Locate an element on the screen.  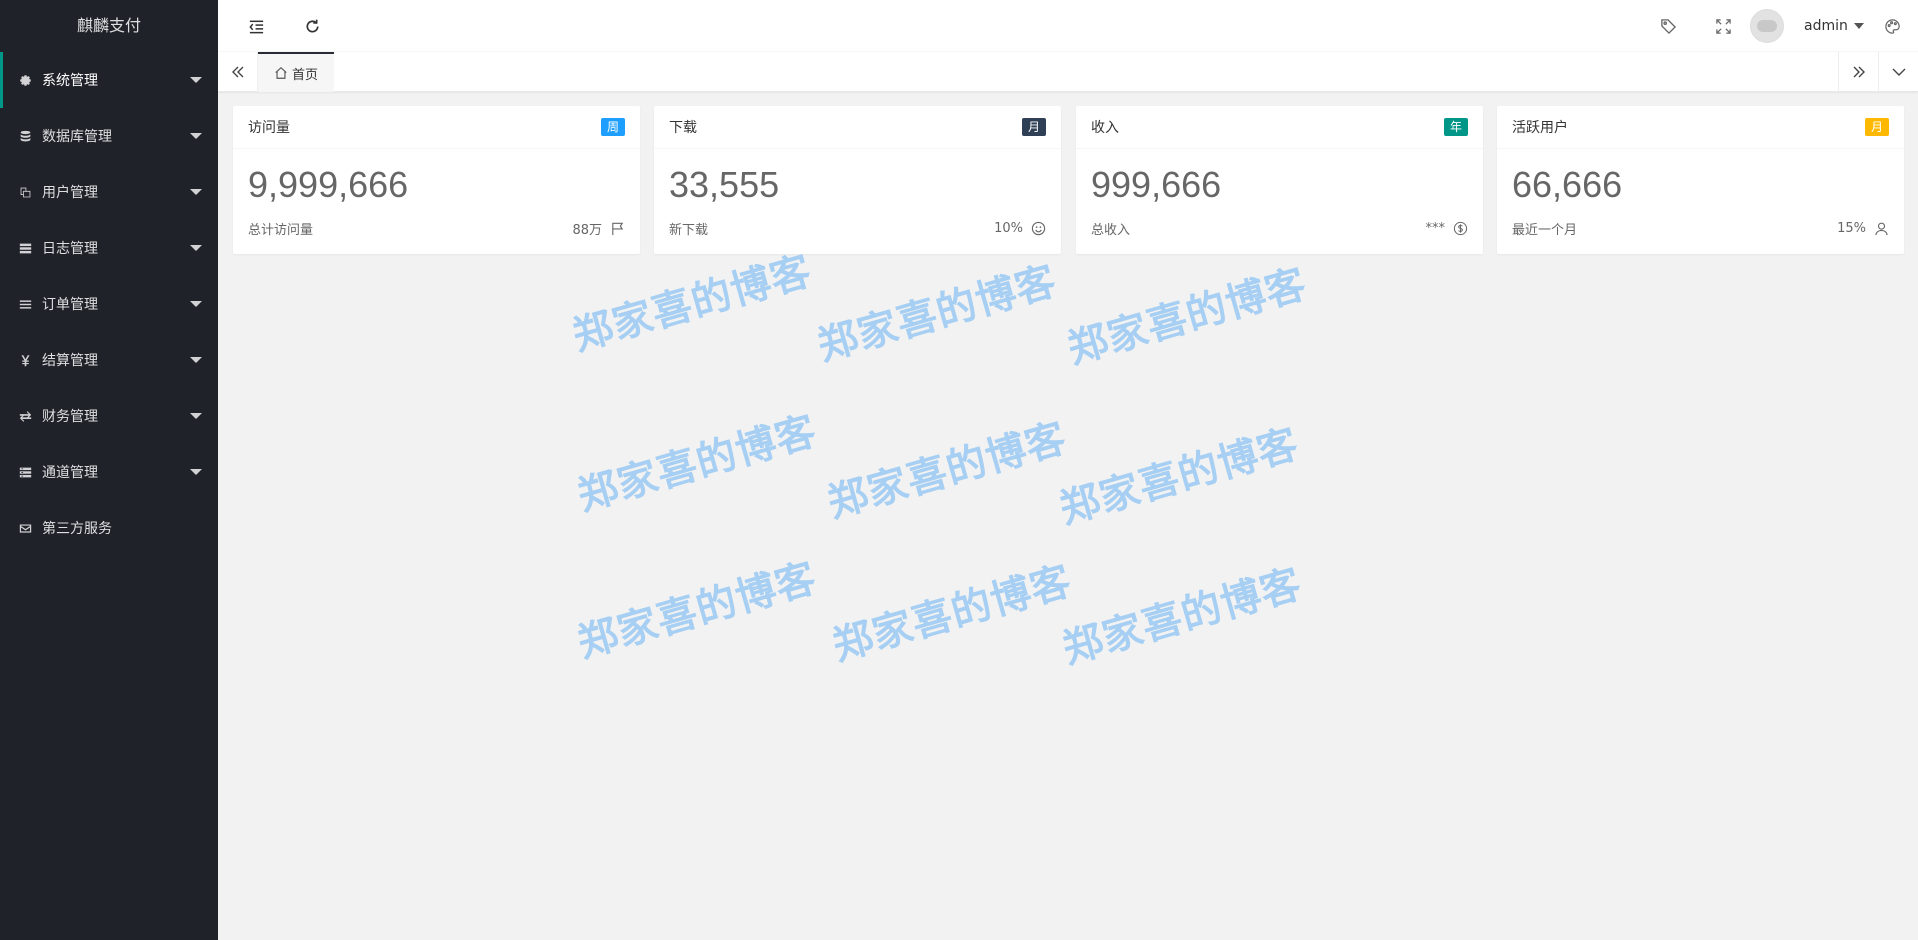
chevron-down-icon is located at coordinates (1898, 72).